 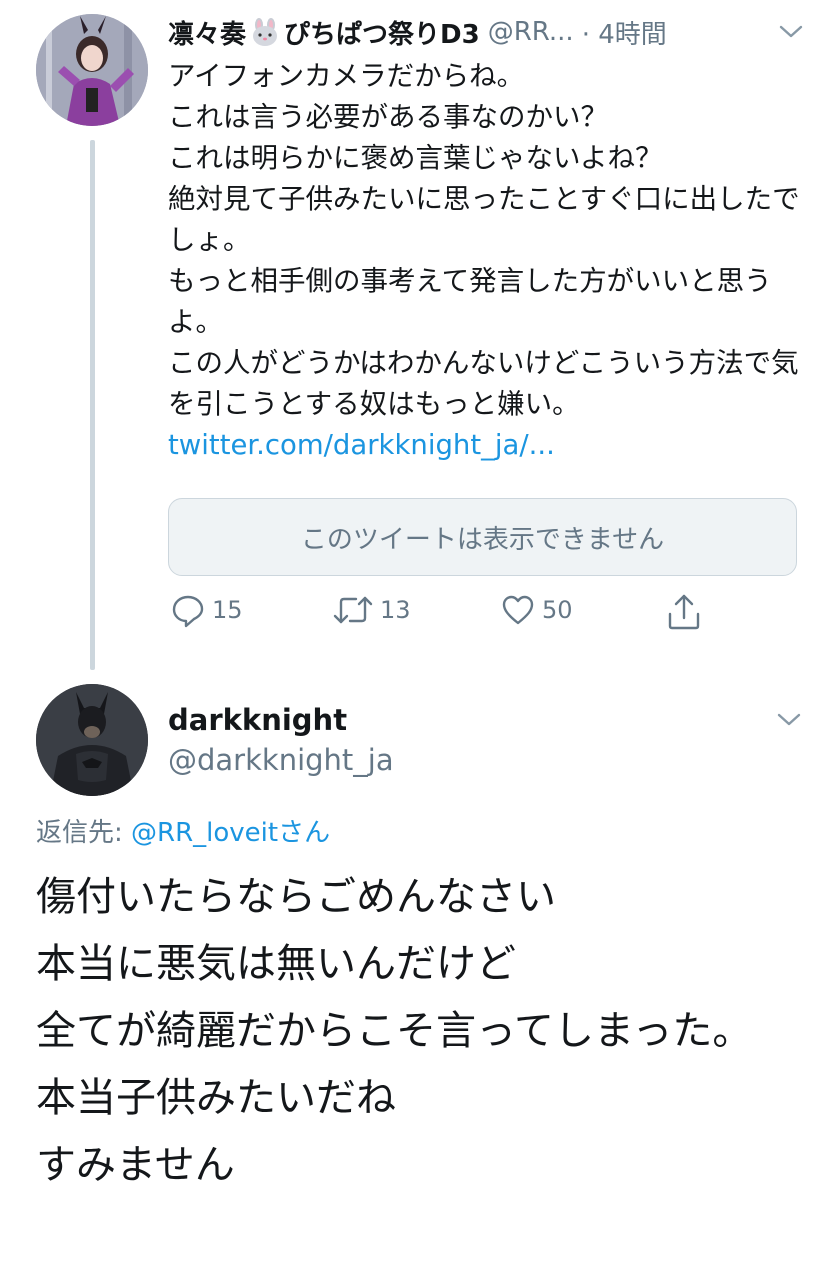 I want to click on quote-tweet-unavailable: このツイートは表示できません, so click(x=482, y=537).